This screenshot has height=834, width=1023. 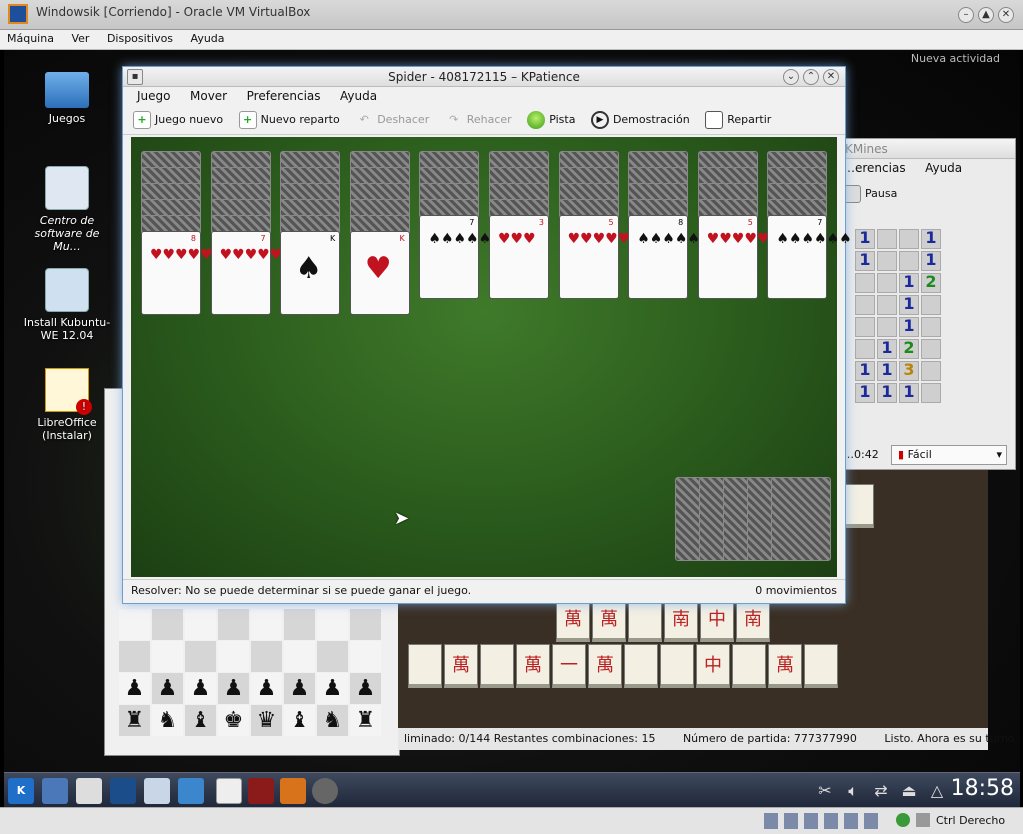 What do you see at coordinates (824, 821) in the screenshot?
I see `device-indicators-icon` at bounding box center [824, 821].